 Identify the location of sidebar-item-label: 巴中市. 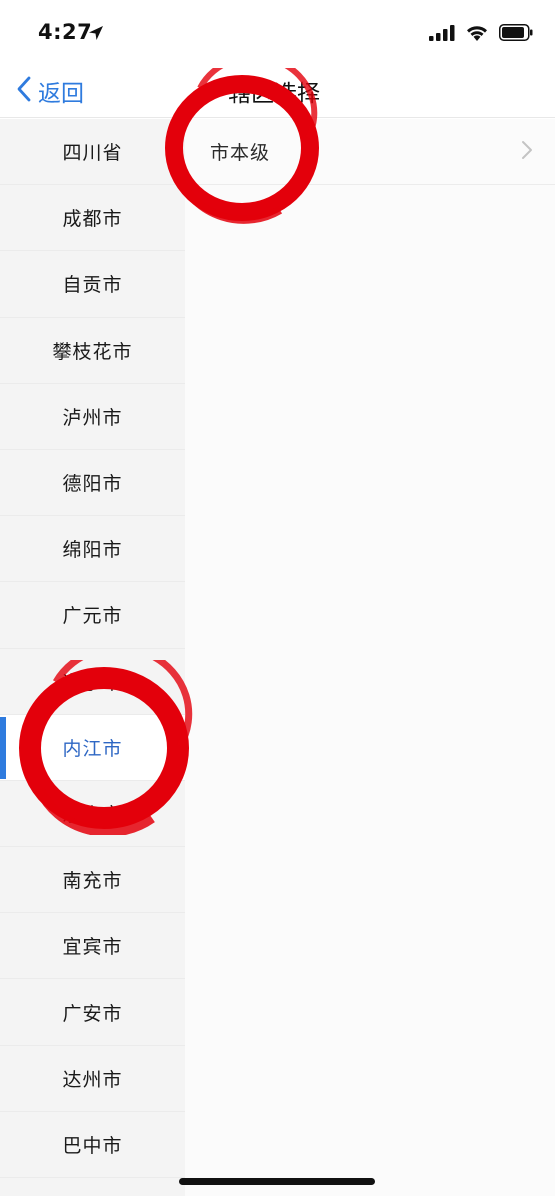
(92, 1145).